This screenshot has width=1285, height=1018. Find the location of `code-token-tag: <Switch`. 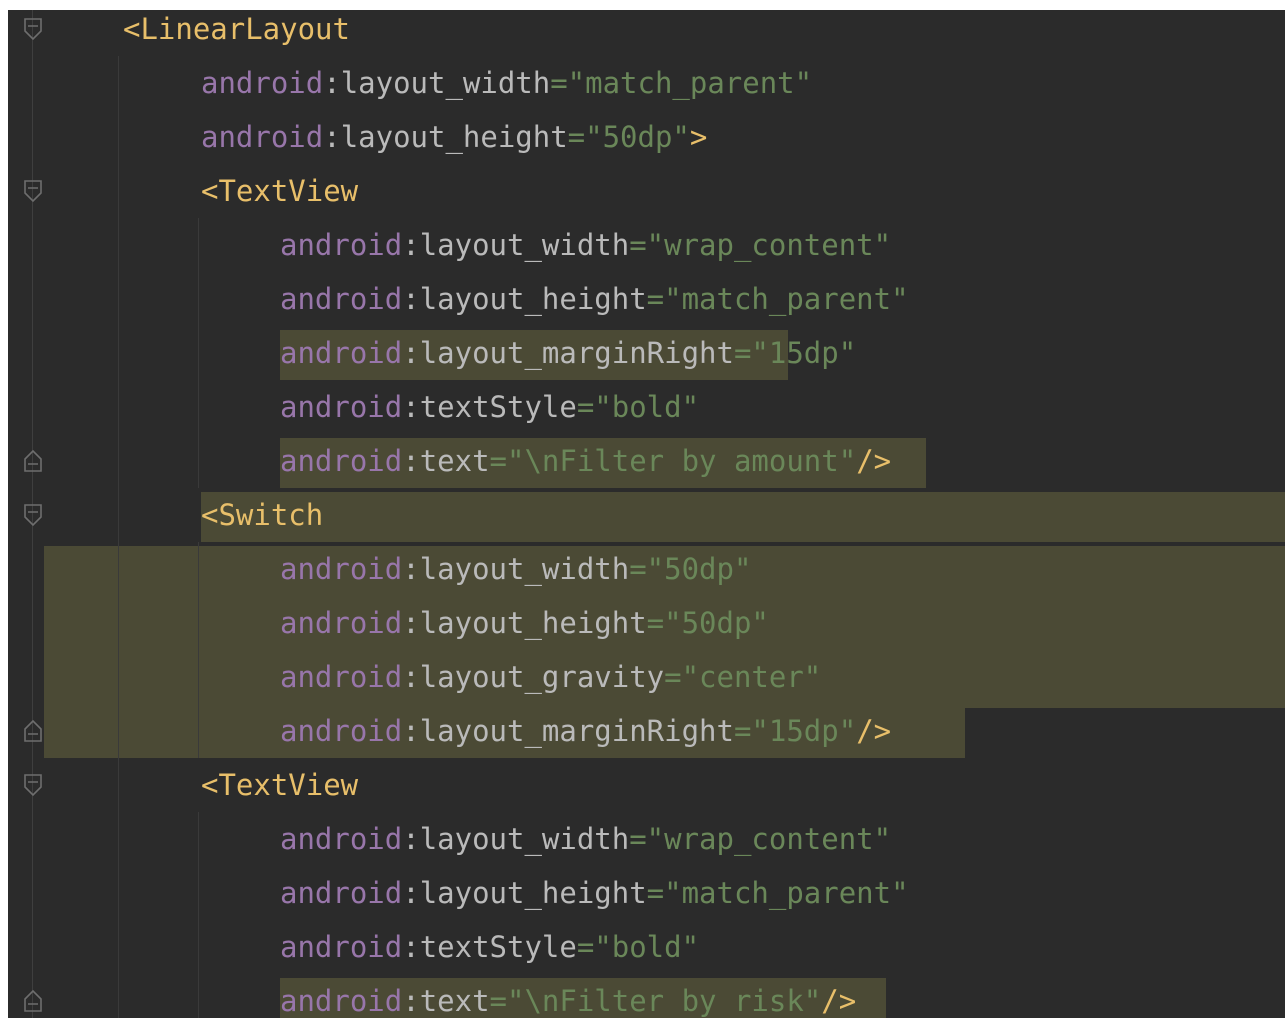

code-token-tag: <Switch is located at coordinates (262, 515).